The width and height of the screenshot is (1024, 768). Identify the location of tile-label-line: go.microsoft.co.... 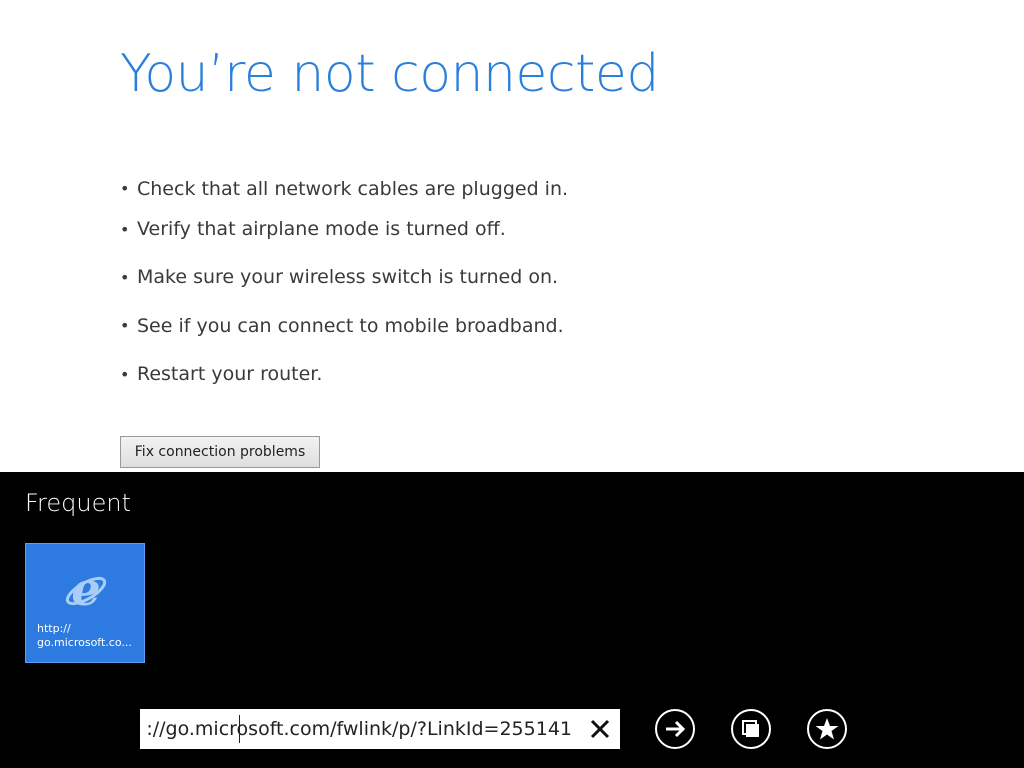
(84, 642).